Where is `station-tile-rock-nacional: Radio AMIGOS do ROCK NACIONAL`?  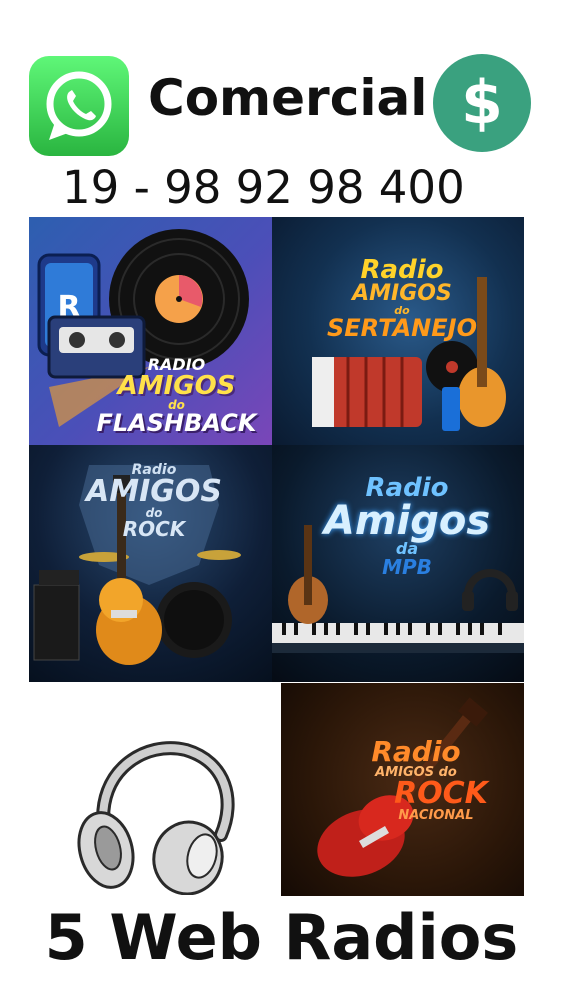 station-tile-rock-nacional: Radio AMIGOS do ROCK NACIONAL is located at coordinates (402, 789).